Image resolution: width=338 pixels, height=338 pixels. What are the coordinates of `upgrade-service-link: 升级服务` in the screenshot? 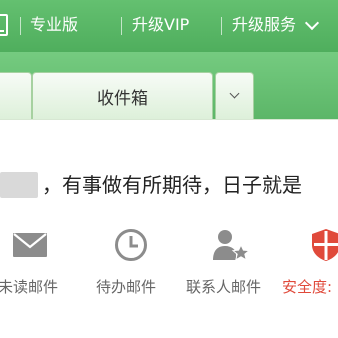 It's located at (264, 25).